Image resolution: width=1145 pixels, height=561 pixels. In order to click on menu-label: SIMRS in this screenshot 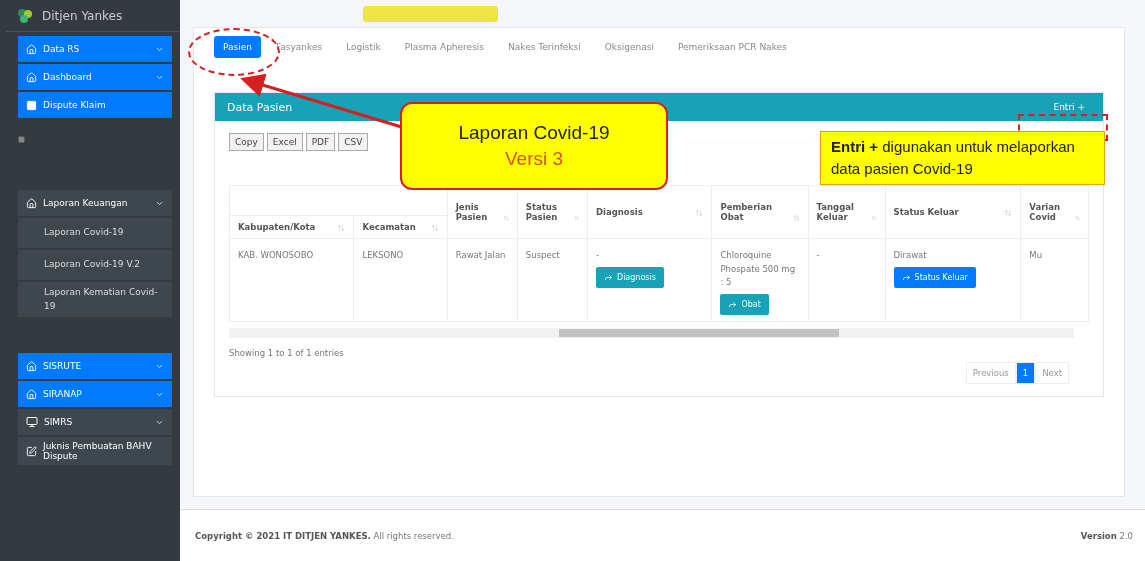, I will do `click(59, 422)`.